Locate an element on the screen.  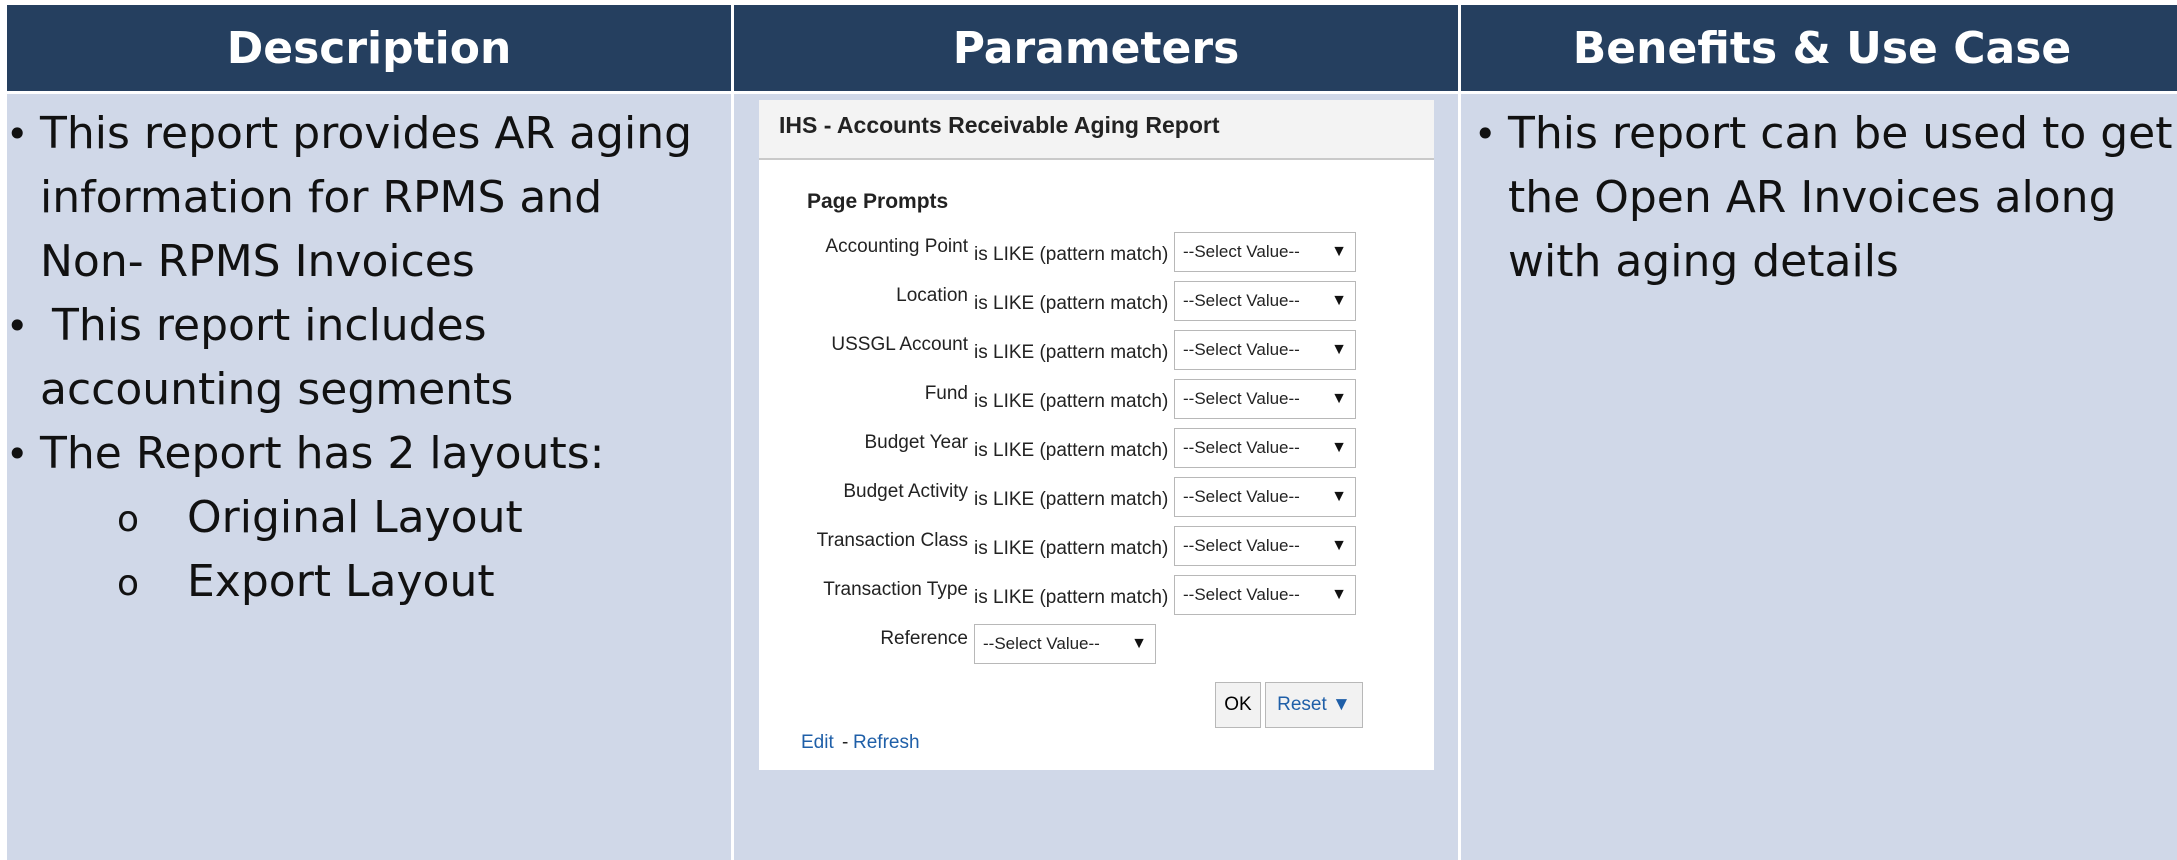
bullet-line: This report can be used to get is located at coordinates (1840, 133).